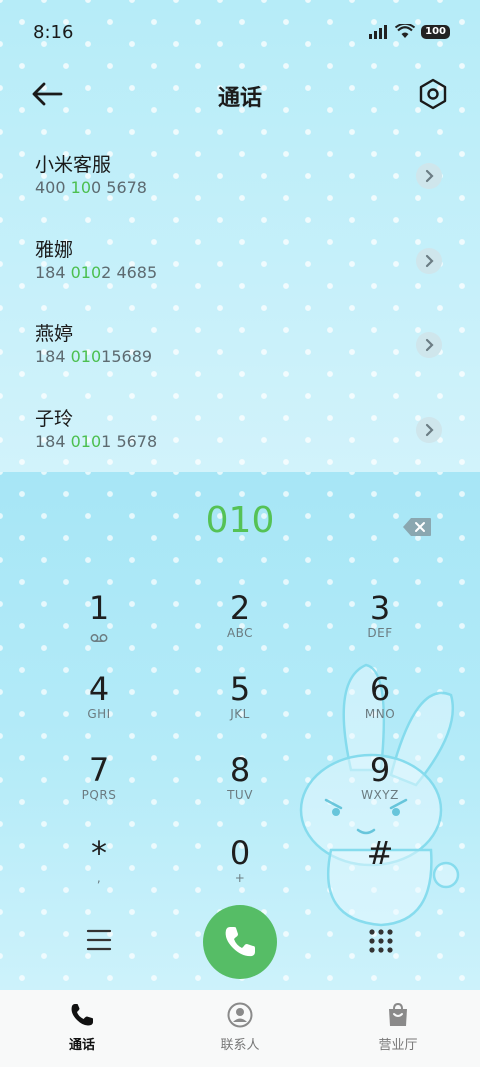  What do you see at coordinates (398, 1014) in the screenshot?
I see `shopping-bag-icon` at bounding box center [398, 1014].